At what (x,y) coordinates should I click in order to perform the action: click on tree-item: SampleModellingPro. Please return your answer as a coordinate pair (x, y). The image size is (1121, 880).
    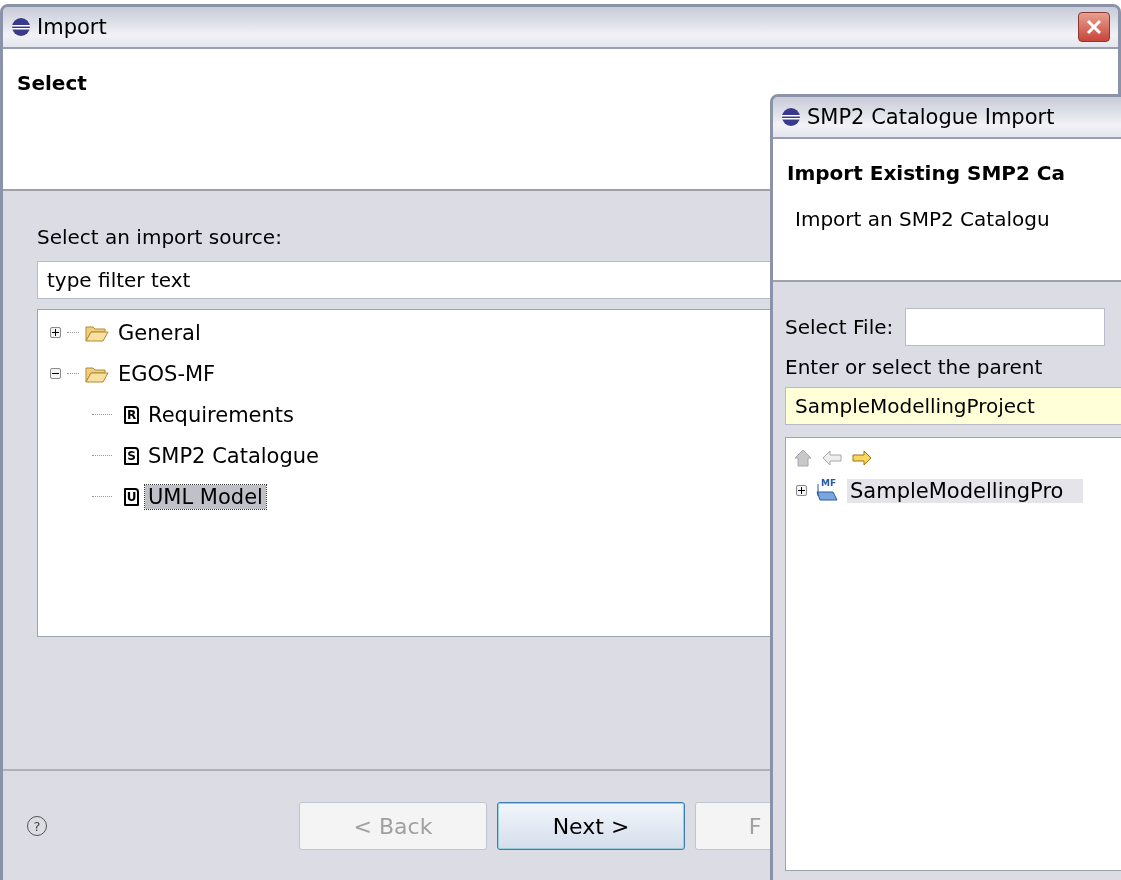
    Looking at the image, I should click on (965, 490).